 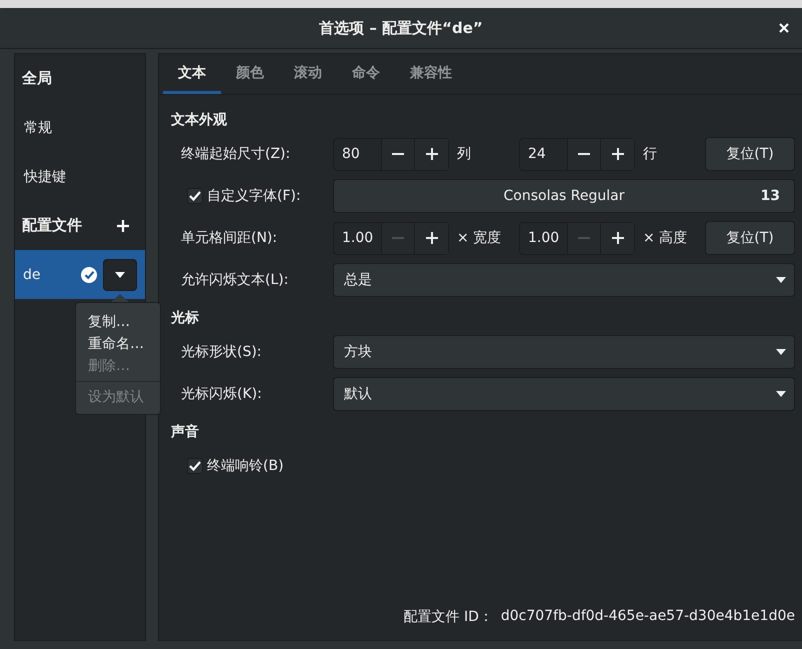 What do you see at coordinates (199, 120) in the screenshot?
I see `section-heading: 文本外观` at bounding box center [199, 120].